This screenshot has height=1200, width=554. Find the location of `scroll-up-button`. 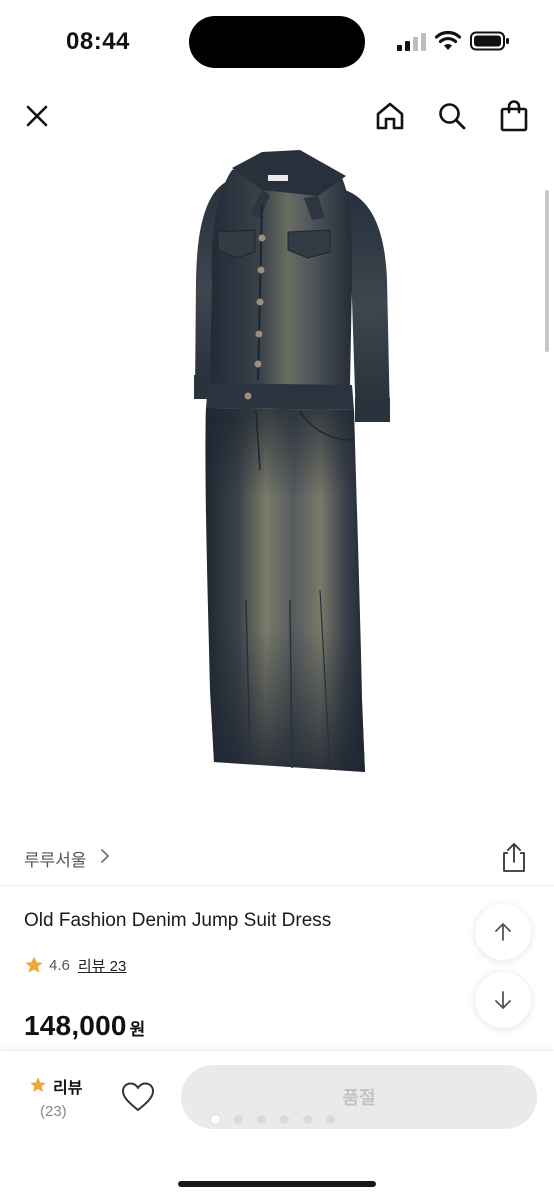

scroll-up-button is located at coordinates (503, 932).